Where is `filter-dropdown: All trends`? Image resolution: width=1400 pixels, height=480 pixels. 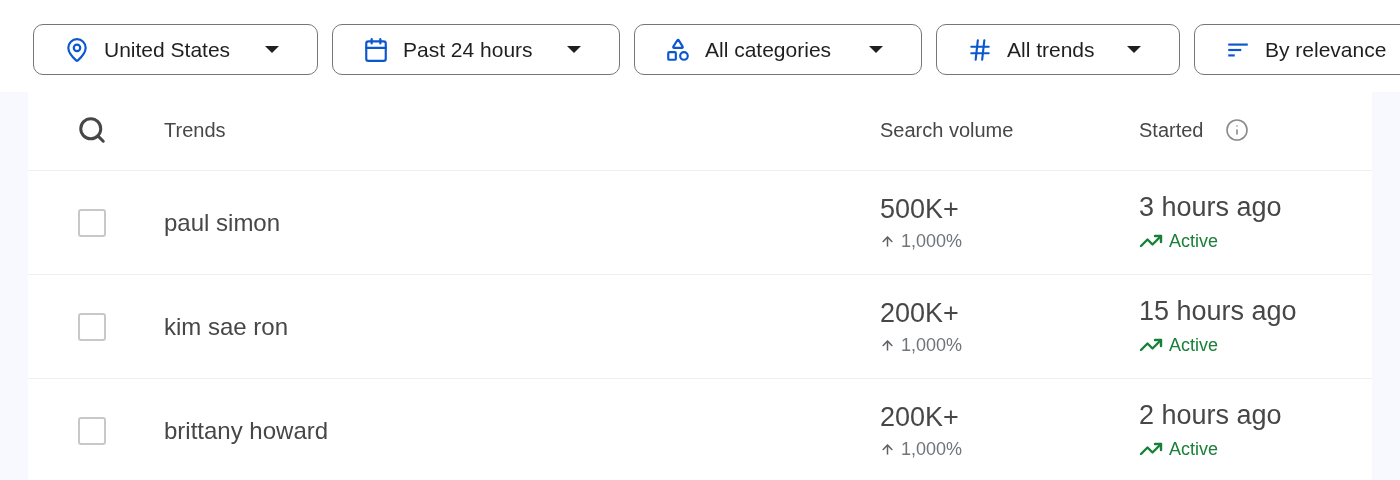
filter-dropdown: All trends is located at coordinates (1058, 49).